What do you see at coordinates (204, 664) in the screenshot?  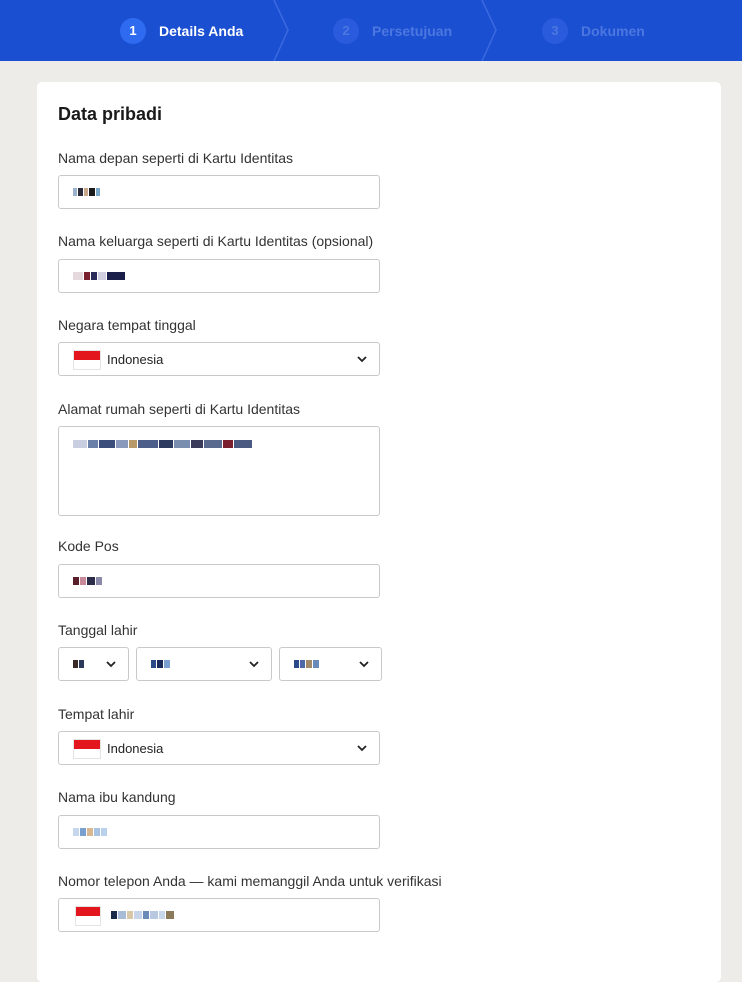 I see `birth-month-select` at bounding box center [204, 664].